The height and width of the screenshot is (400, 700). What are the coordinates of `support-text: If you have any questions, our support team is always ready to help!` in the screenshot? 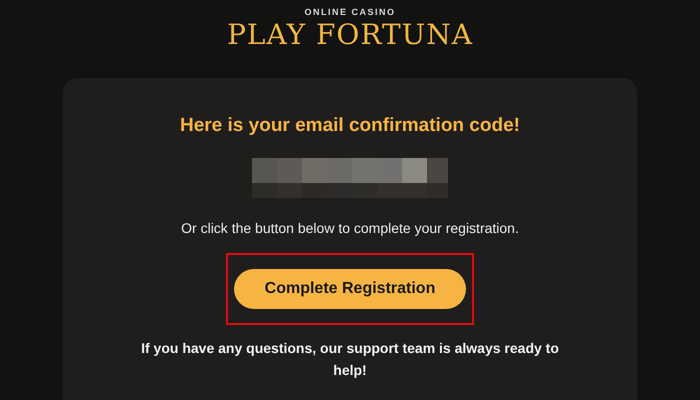 It's located at (350, 359).